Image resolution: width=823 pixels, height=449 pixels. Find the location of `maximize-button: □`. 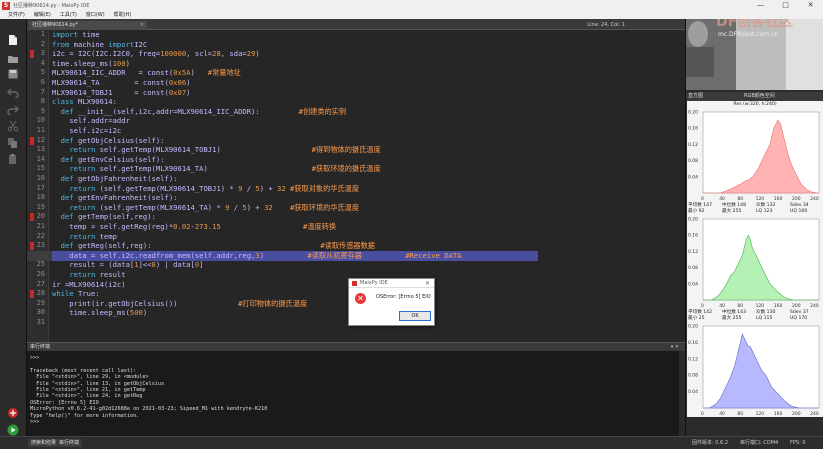

maximize-button: □ is located at coordinates (785, 5).